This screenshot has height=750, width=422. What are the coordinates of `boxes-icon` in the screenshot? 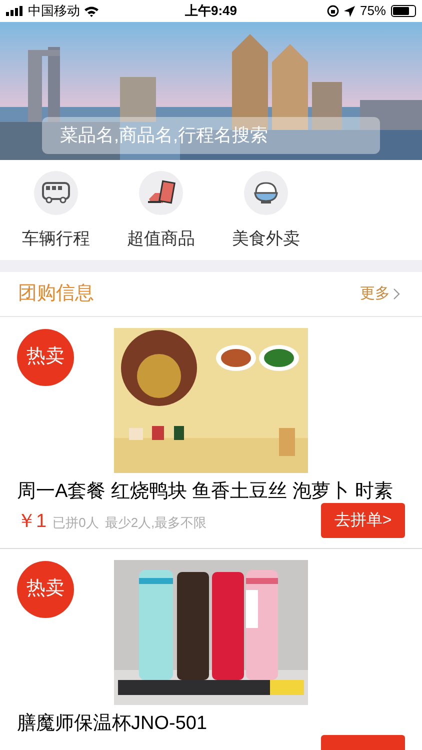 It's located at (161, 193).